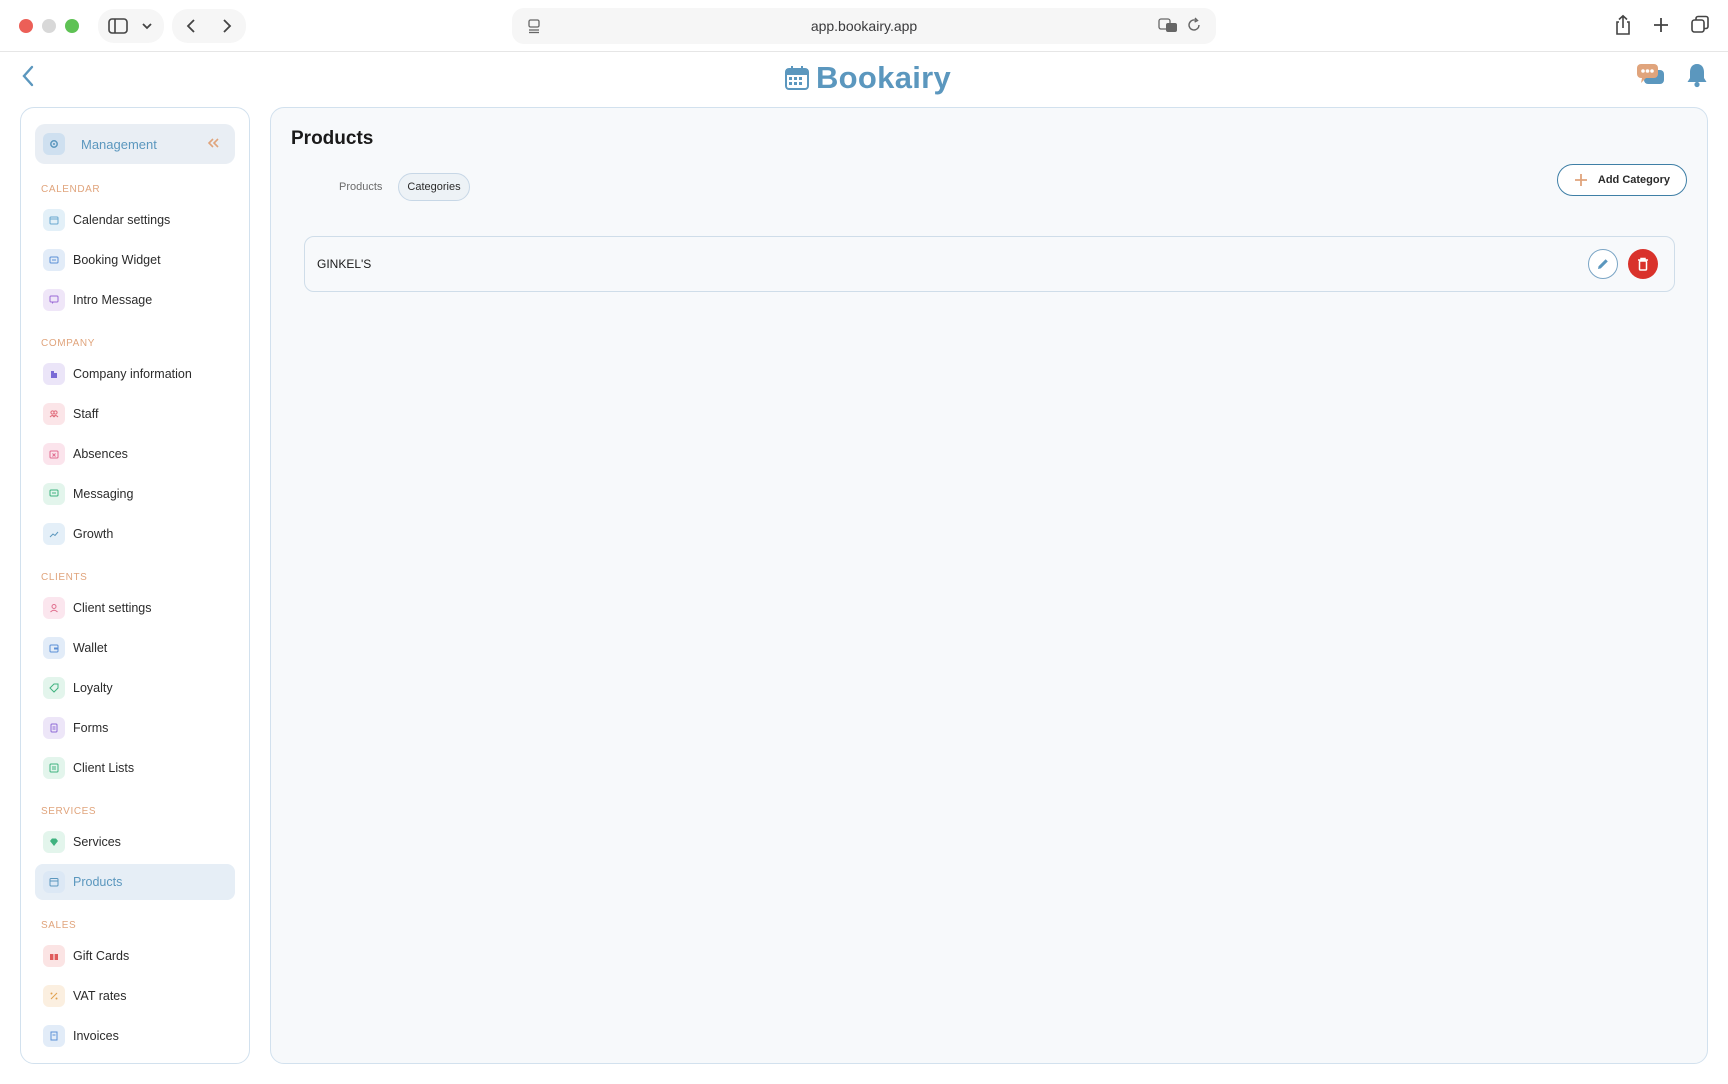 The height and width of the screenshot is (1084, 1728). Describe the element at coordinates (54, 648) in the screenshot. I see `wallet-icon` at that location.